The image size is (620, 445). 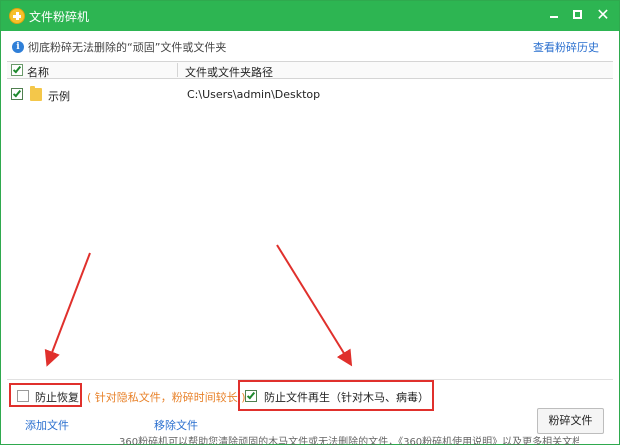 I want to click on arrow-right, so click(x=314, y=305).